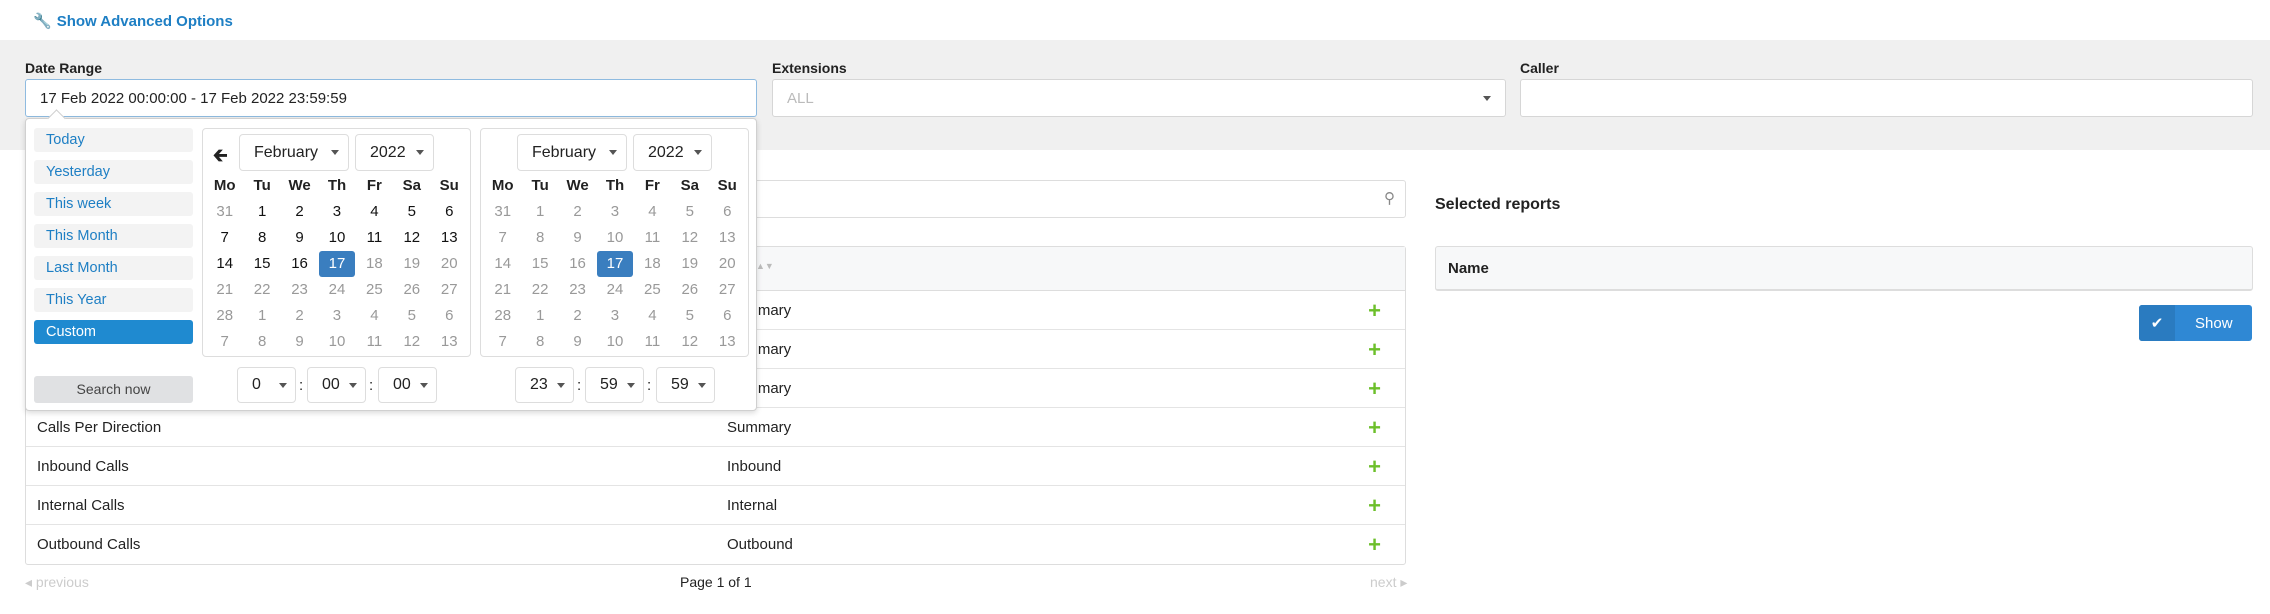  I want to click on day-cell: 20, so click(727, 264).